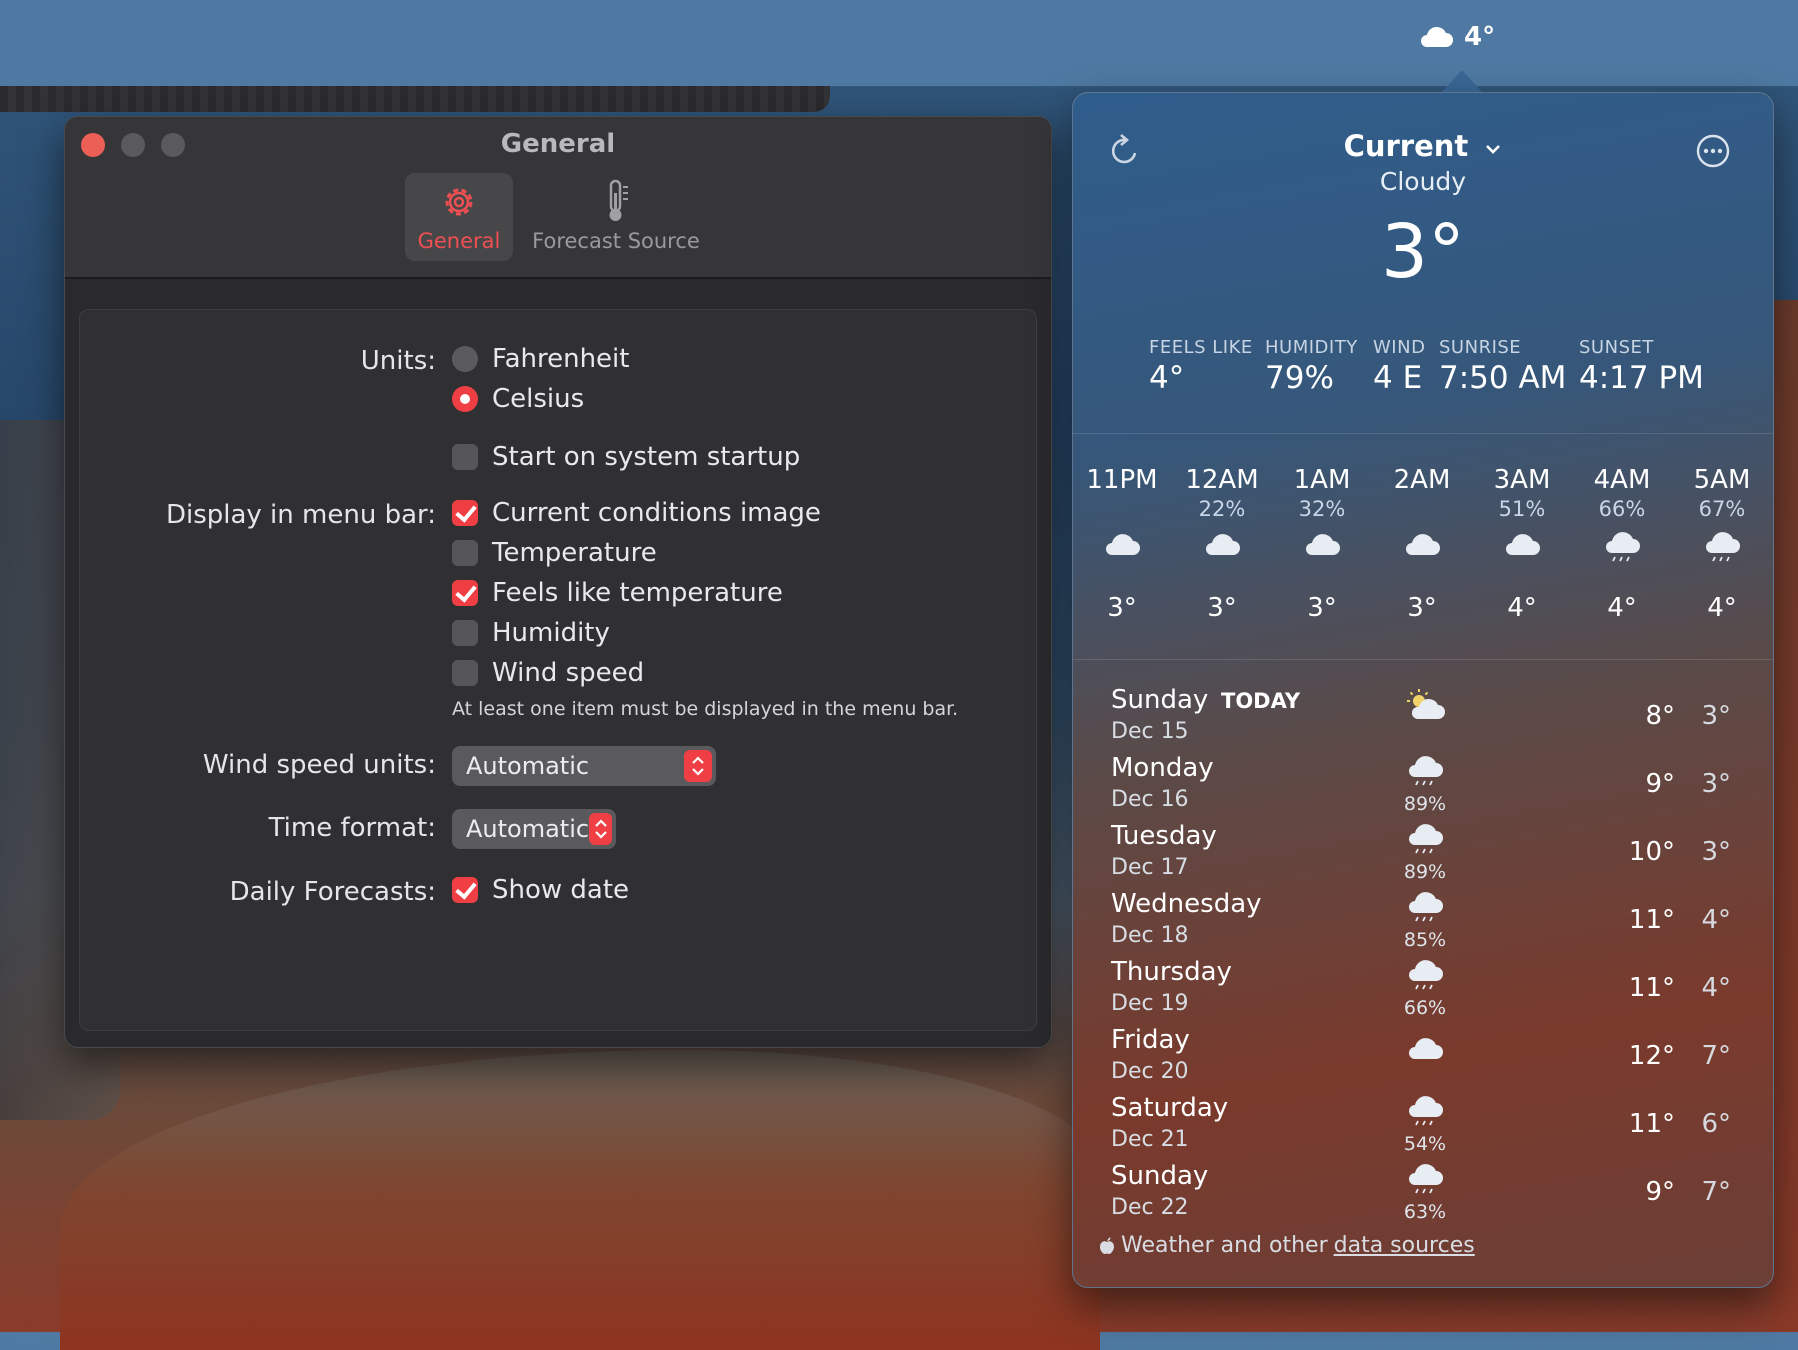  I want to click on time-format-select: Automatic, so click(534, 829).